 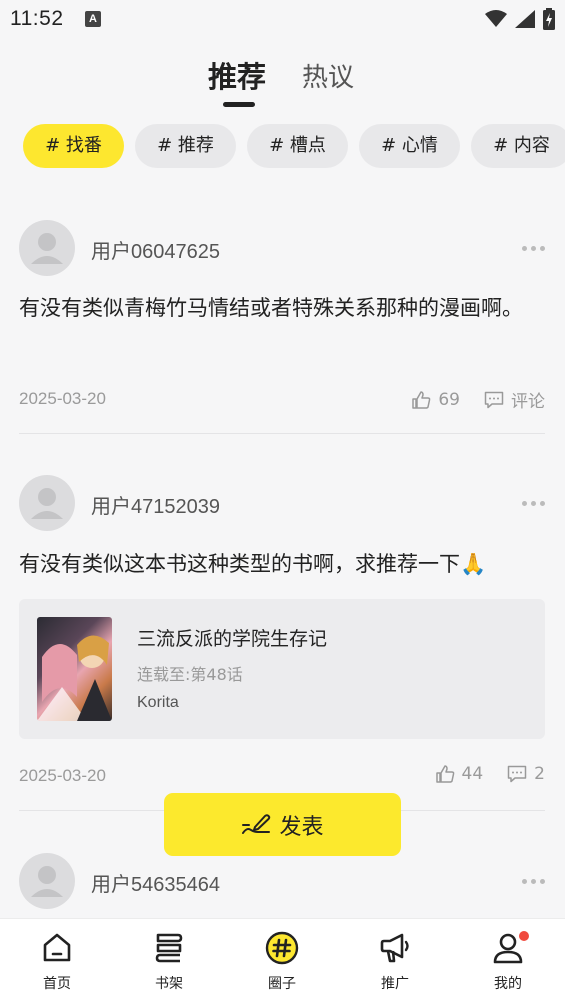 What do you see at coordinates (395, 984) in the screenshot?
I see `nav-label: 推广` at bounding box center [395, 984].